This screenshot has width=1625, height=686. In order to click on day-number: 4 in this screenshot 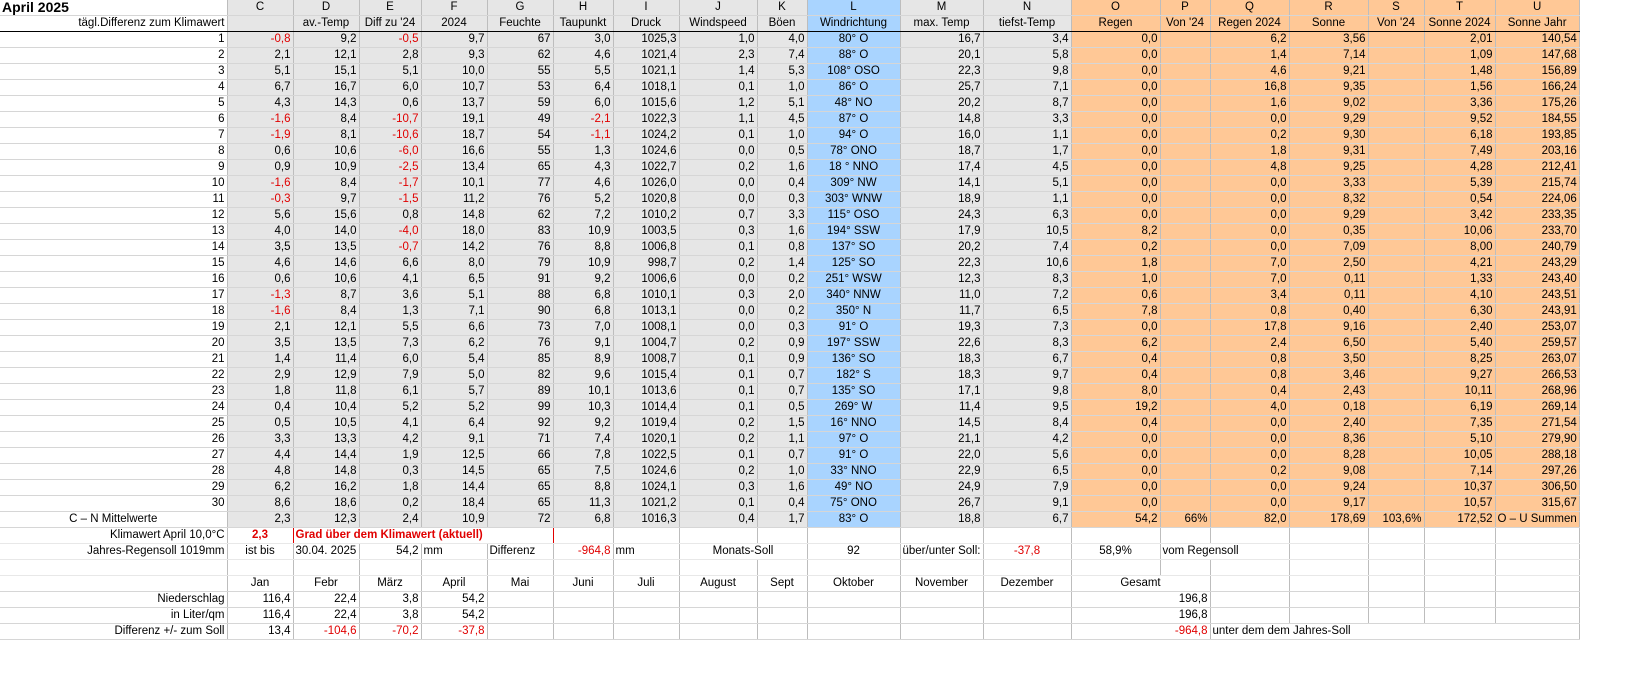, I will do `click(114, 87)`.